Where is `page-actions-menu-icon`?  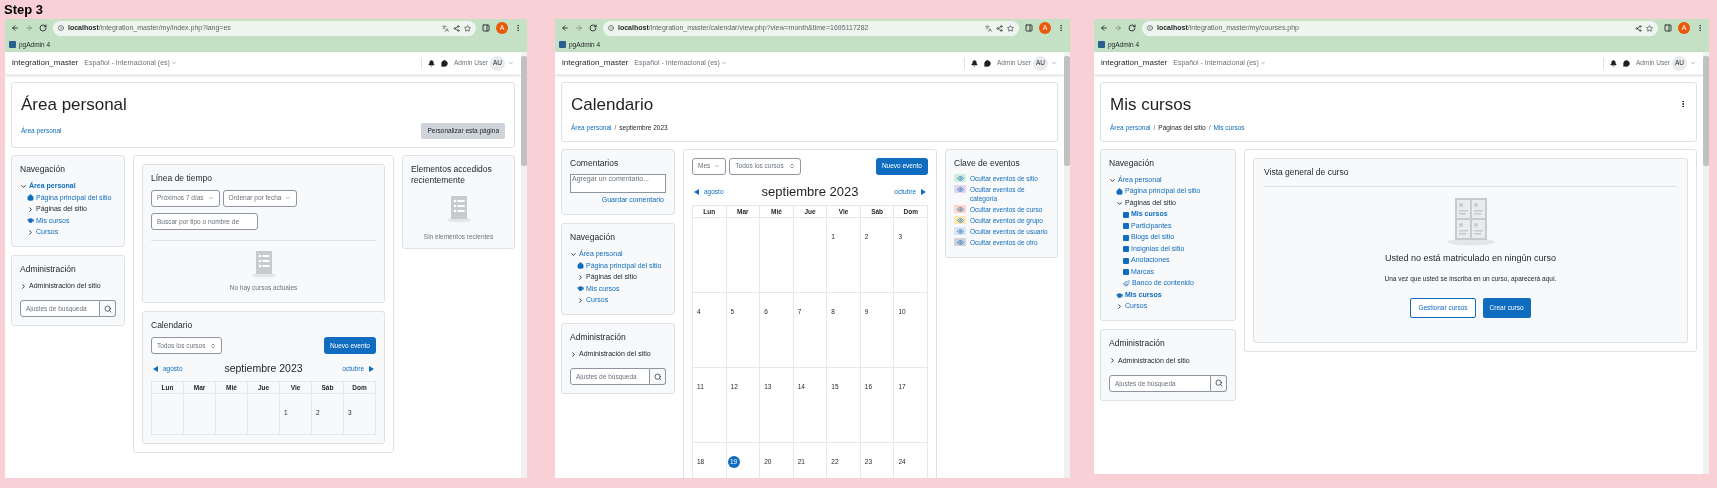 page-actions-menu-icon is located at coordinates (1683, 104).